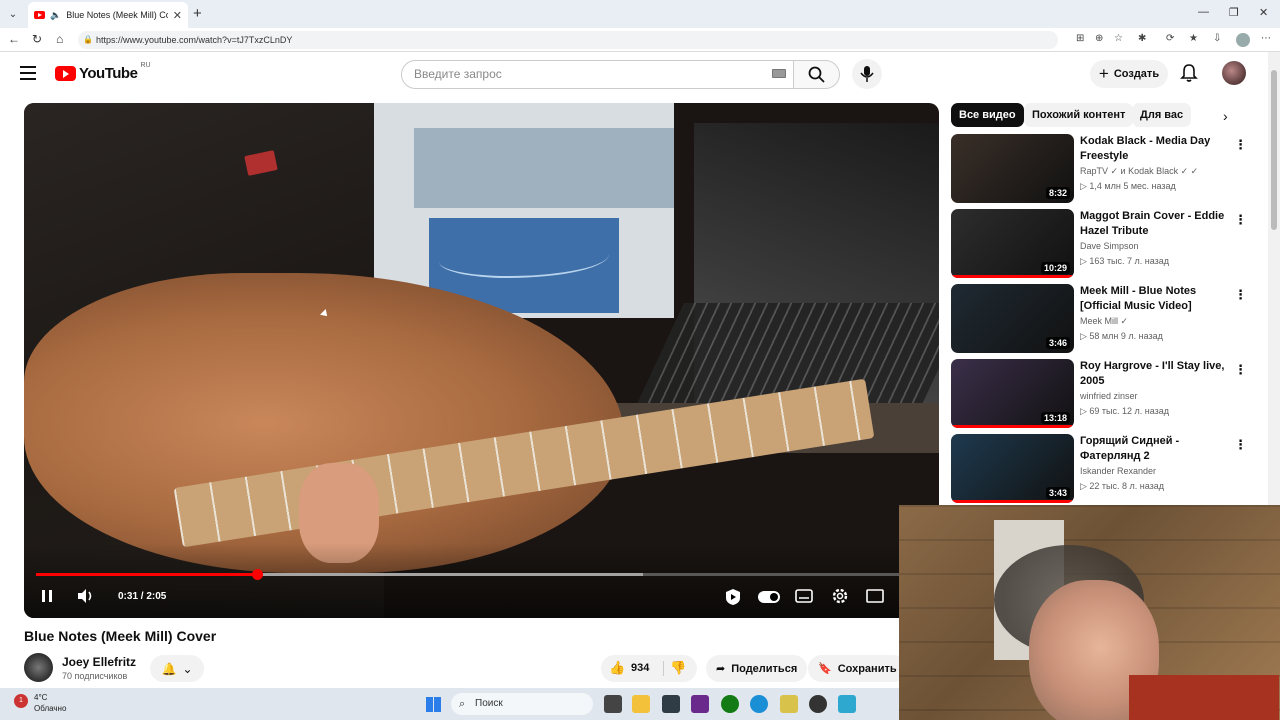 The width and height of the screenshot is (1280, 720). What do you see at coordinates (1099, 38) in the screenshot?
I see `zoom-icon: ⊕` at bounding box center [1099, 38].